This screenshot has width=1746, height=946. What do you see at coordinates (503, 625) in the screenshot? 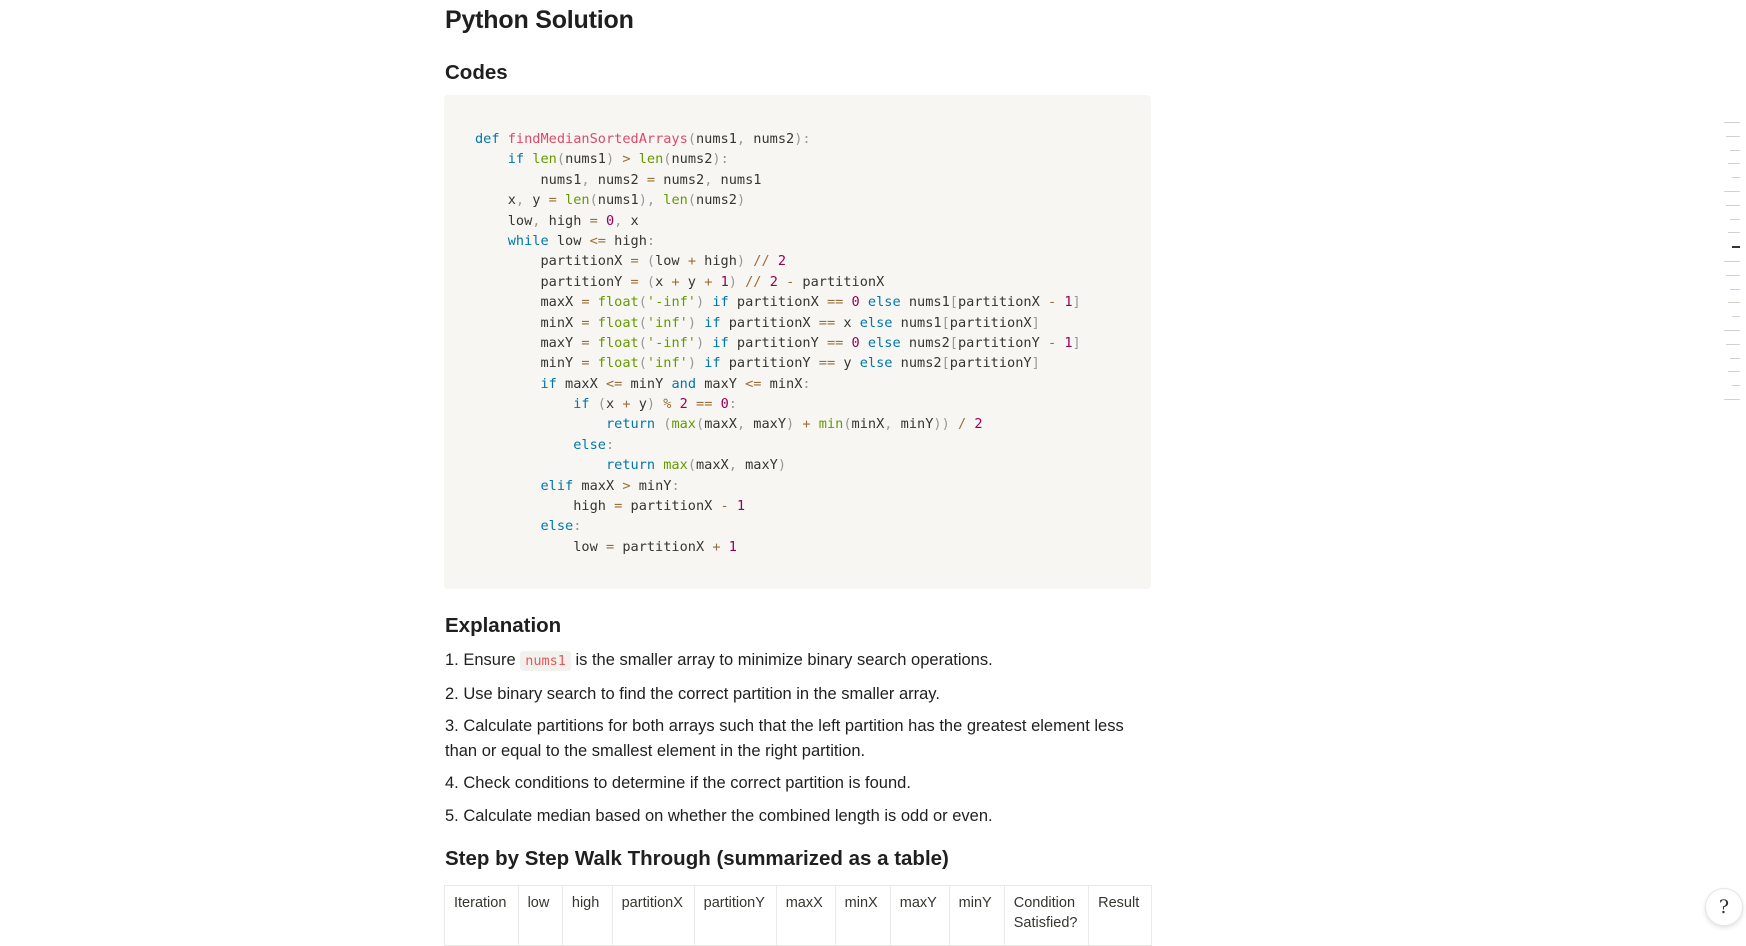
I see `explanation-heading: Explanation` at bounding box center [503, 625].